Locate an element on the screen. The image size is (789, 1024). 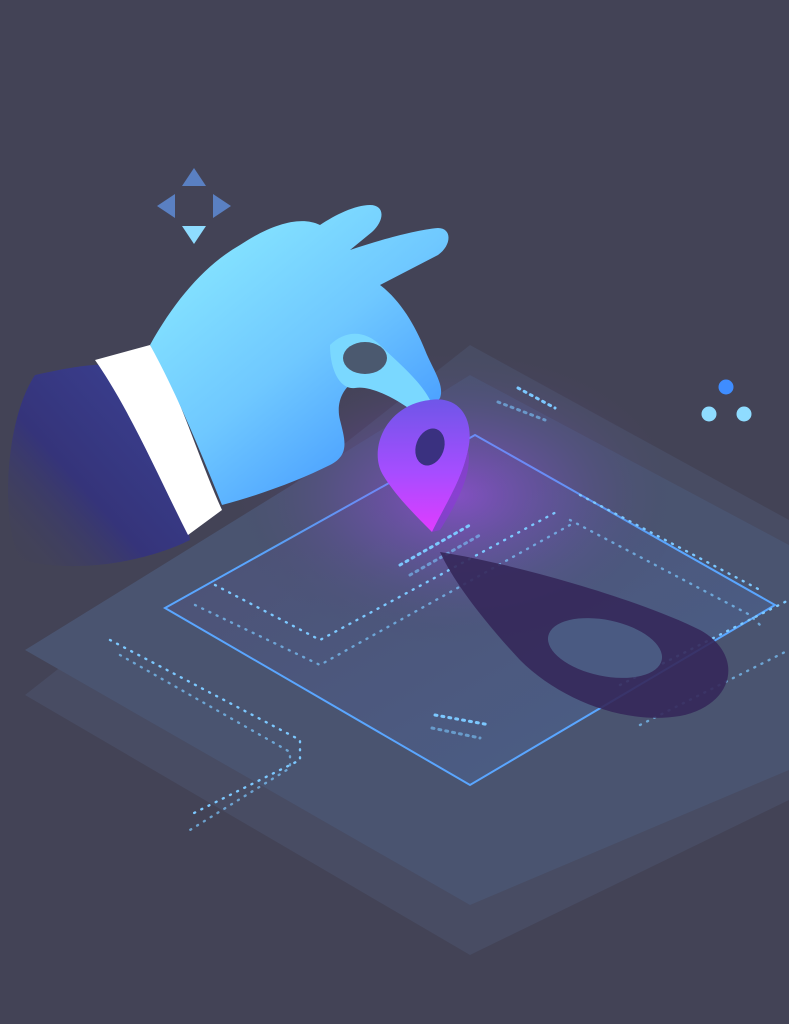
arrow-down-icon is located at coordinates (194, 235).